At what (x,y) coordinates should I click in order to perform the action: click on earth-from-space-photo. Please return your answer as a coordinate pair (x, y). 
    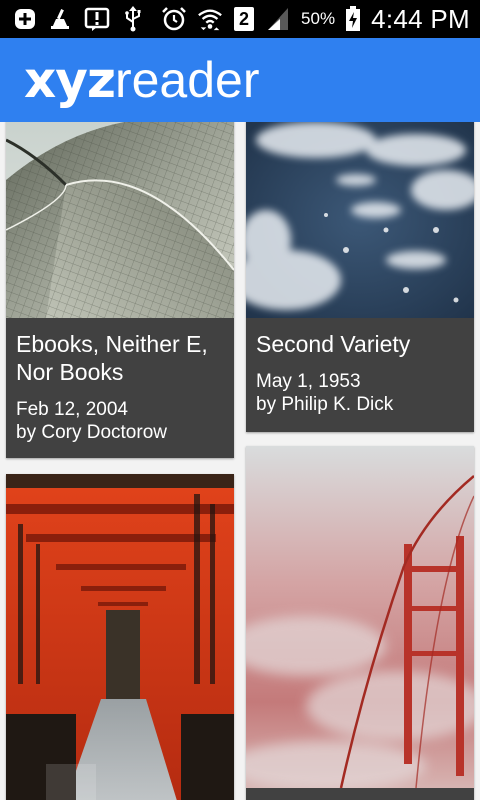
    Looking at the image, I should click on (360, 220).